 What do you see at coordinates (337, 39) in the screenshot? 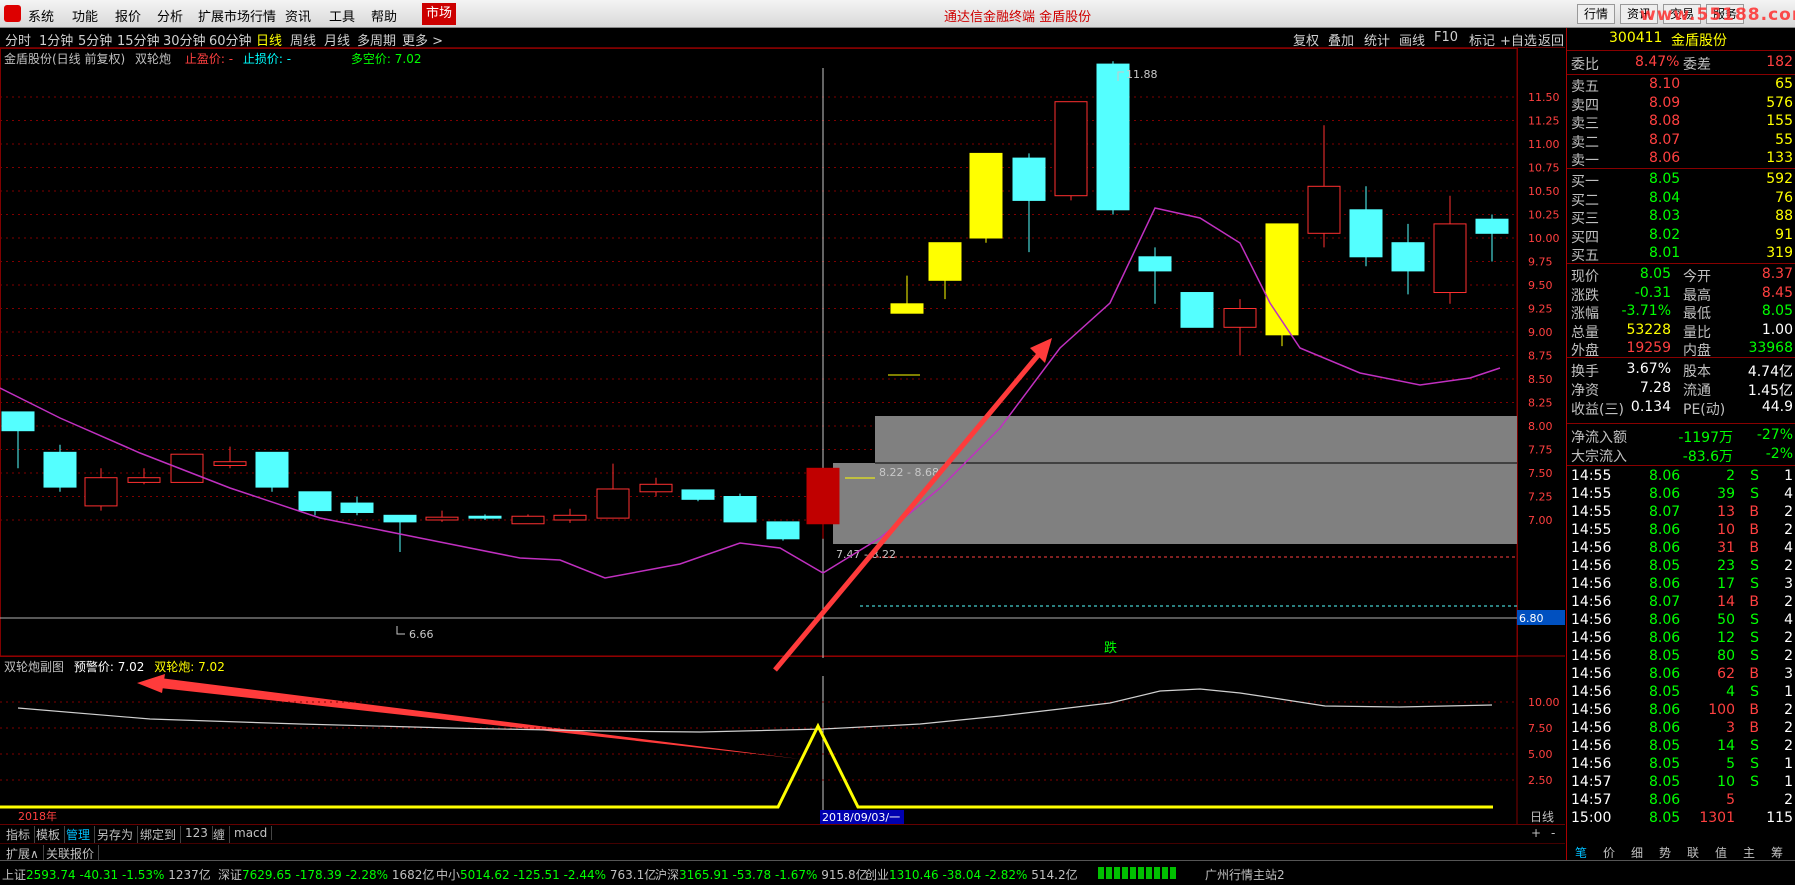
I see `period-monthly: 月线` at bounding box center [337, 39].